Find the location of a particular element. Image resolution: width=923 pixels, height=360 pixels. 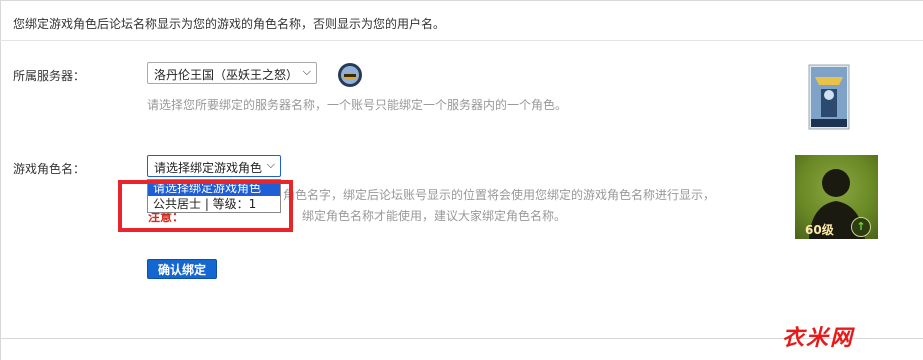

top-border is located at coordinates (461, 0).